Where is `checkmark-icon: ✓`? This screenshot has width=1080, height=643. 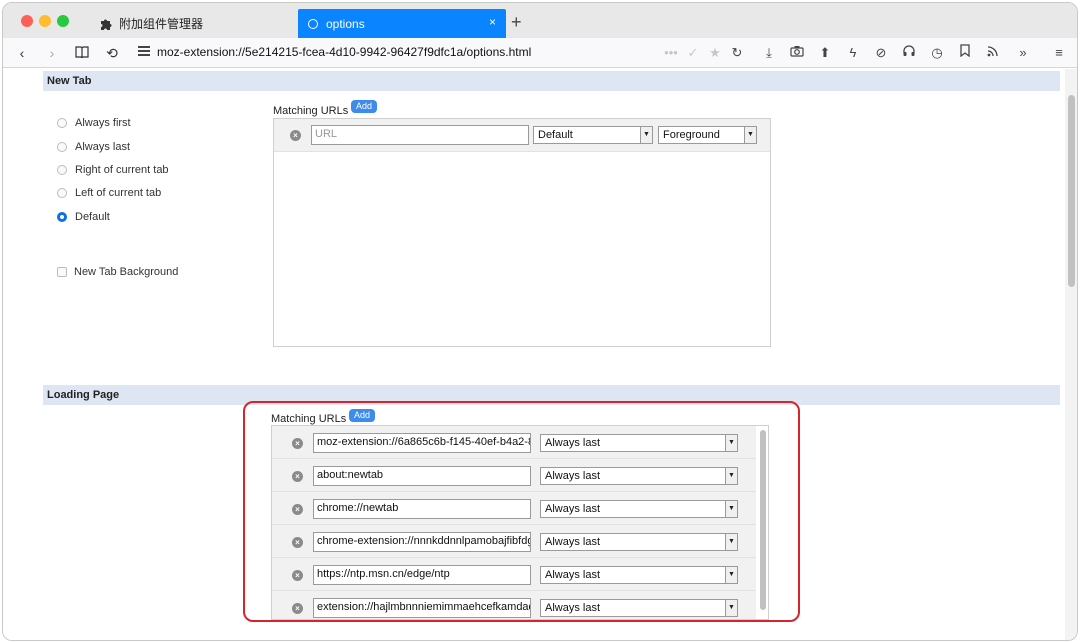
checkmark-icon: ✓ is located at coordinates (693, 53).